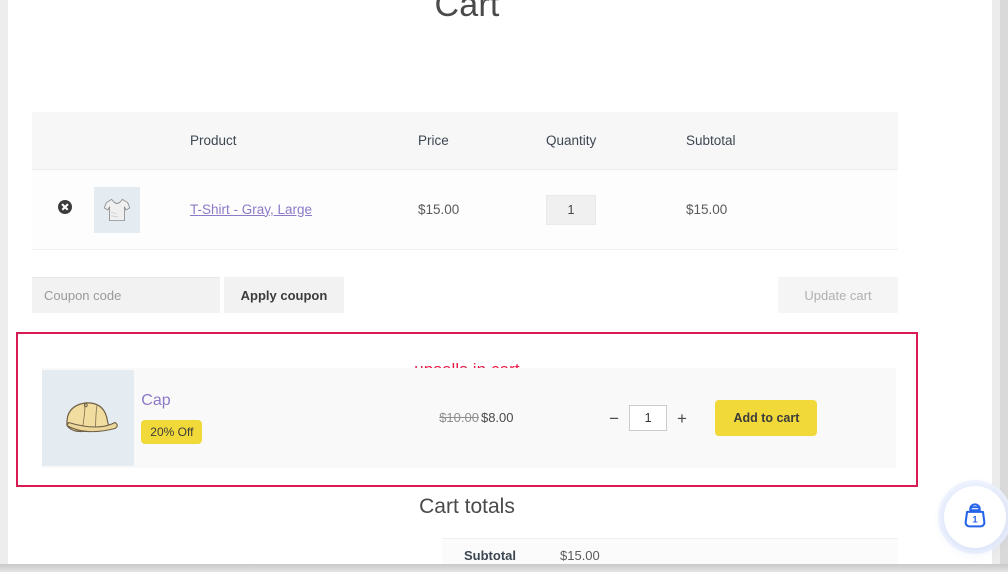 This screenshot has height=572, width=1008. I want to click on shopping-bag-icon: 1, so click(975, 515).